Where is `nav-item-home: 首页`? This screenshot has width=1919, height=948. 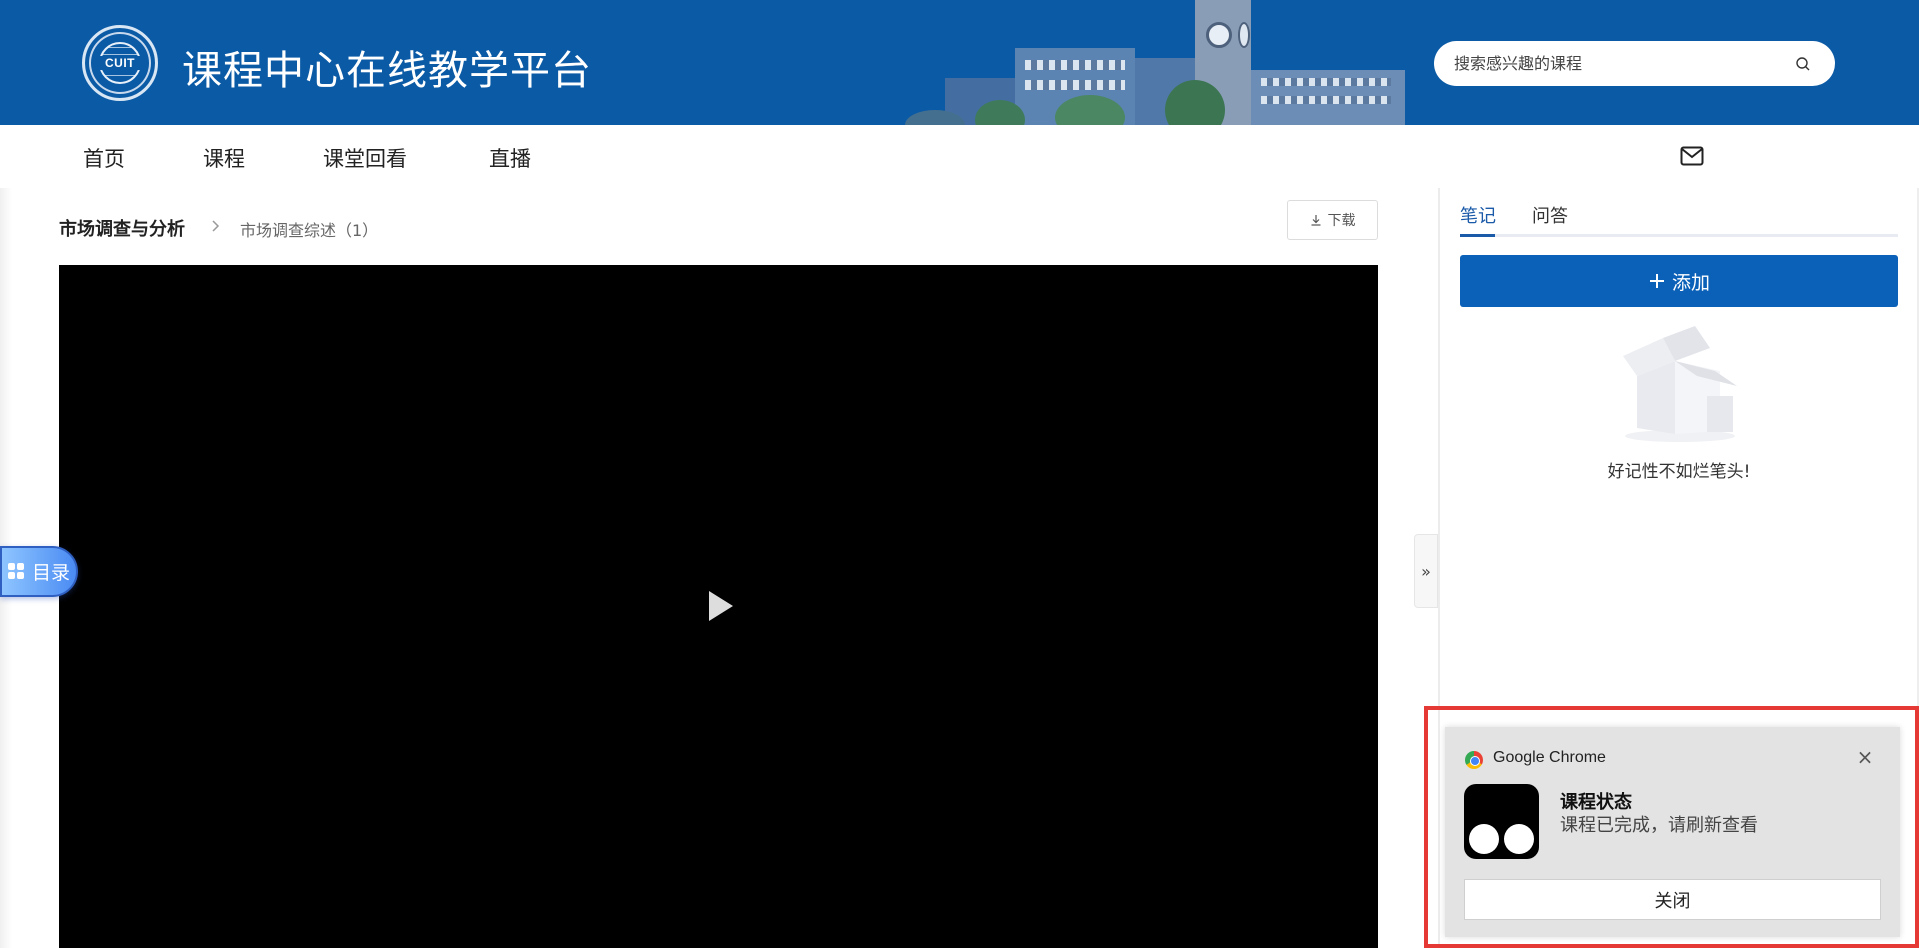
nav-item-home: 首页 is located at coordinates (104, 158).